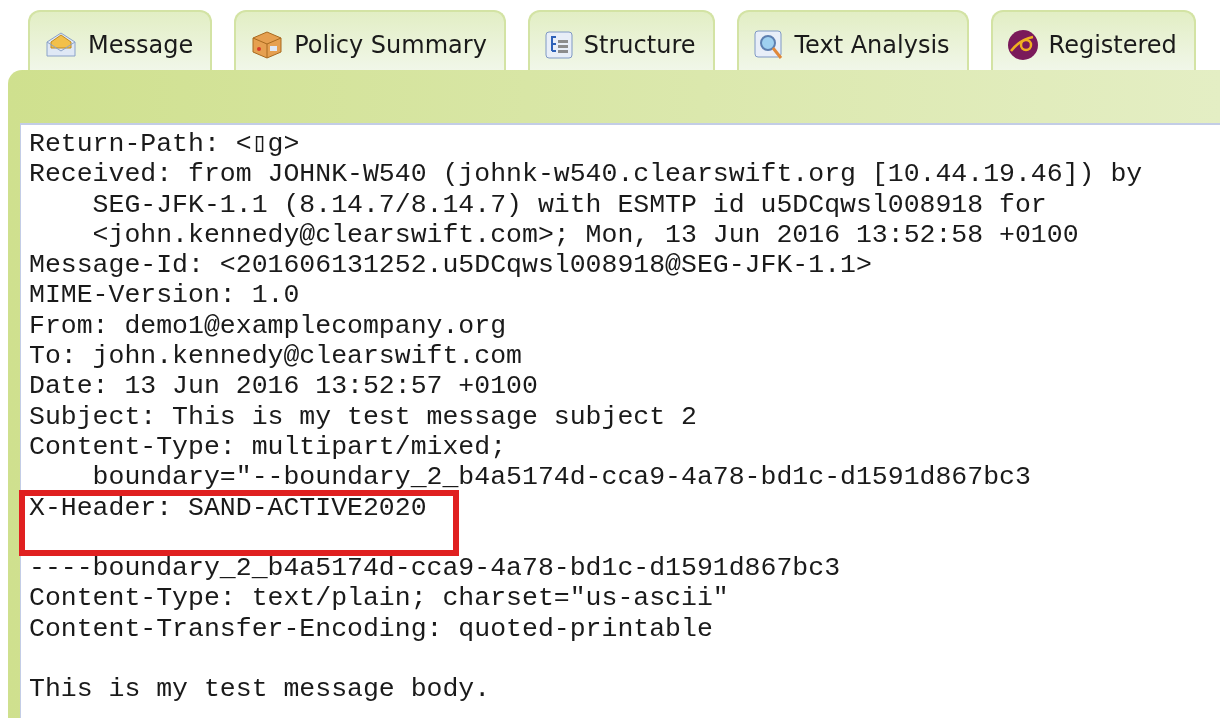  Describe the element at coordinates (61, 45) in the screenshot. I see `envelope-icon` at that location.